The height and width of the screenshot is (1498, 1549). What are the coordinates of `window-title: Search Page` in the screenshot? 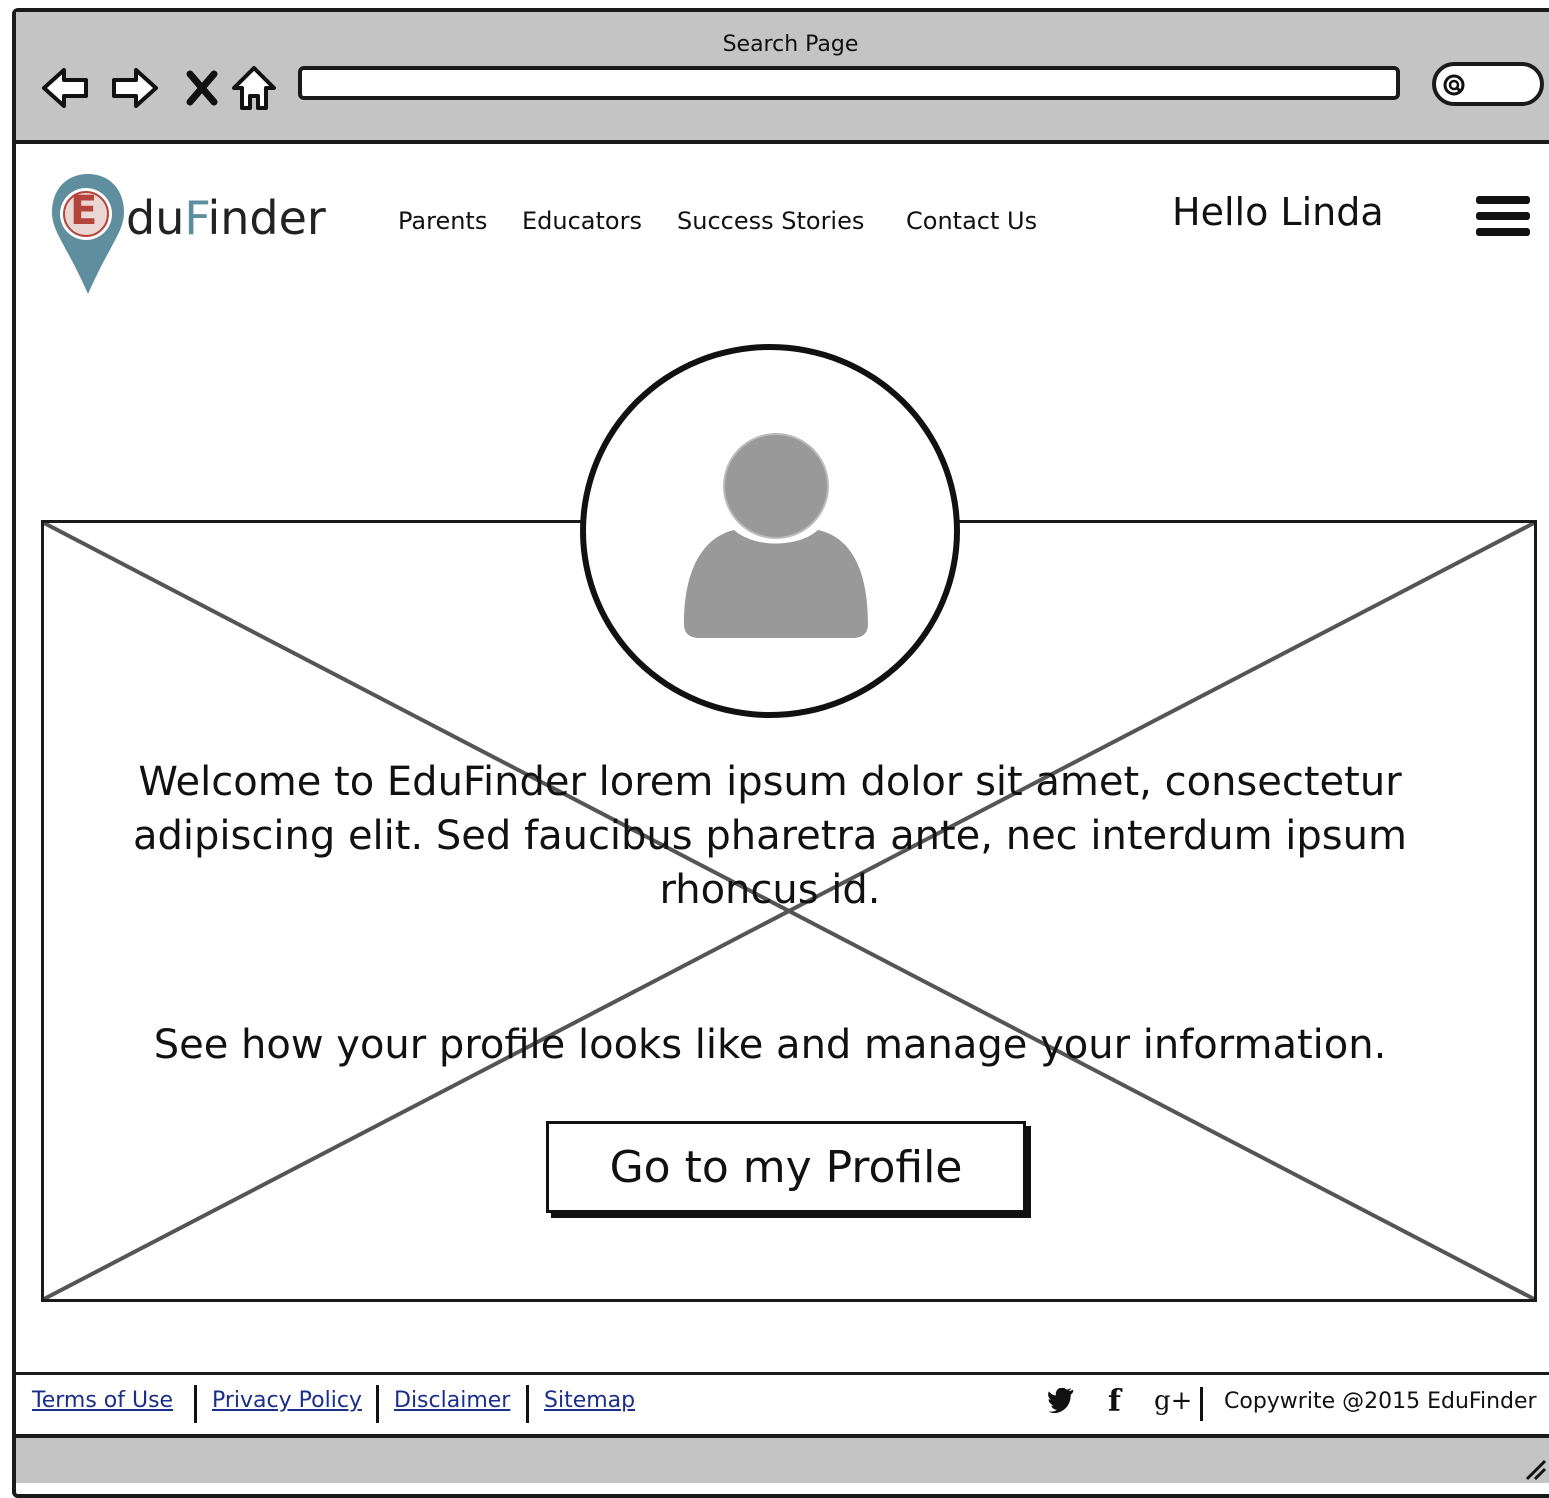 It's located at (790, 44).